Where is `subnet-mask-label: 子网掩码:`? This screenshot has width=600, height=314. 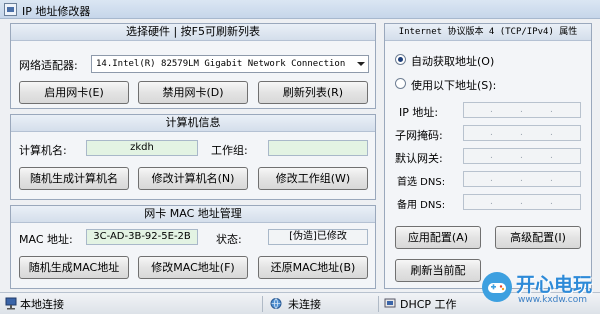 subnet-mask-label: 子网掩码: is located at coordinates (419, 135).